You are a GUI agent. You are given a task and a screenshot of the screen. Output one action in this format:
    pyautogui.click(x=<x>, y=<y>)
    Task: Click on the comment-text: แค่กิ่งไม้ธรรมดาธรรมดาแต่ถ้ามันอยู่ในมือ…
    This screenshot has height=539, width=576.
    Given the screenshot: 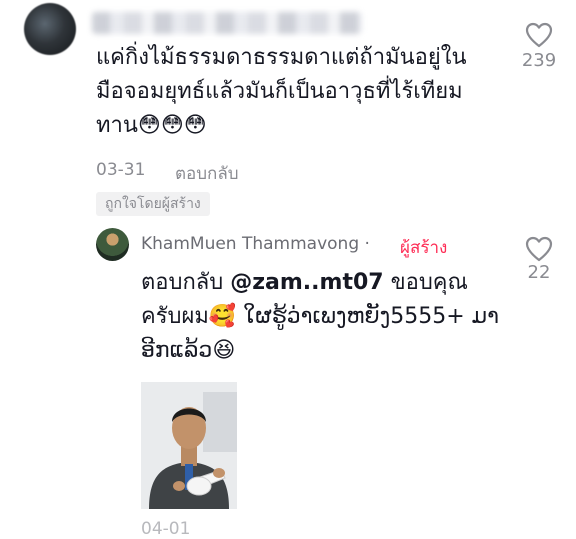 What is the action you would take?
    pyautogui.click(x=281, y=91)
    